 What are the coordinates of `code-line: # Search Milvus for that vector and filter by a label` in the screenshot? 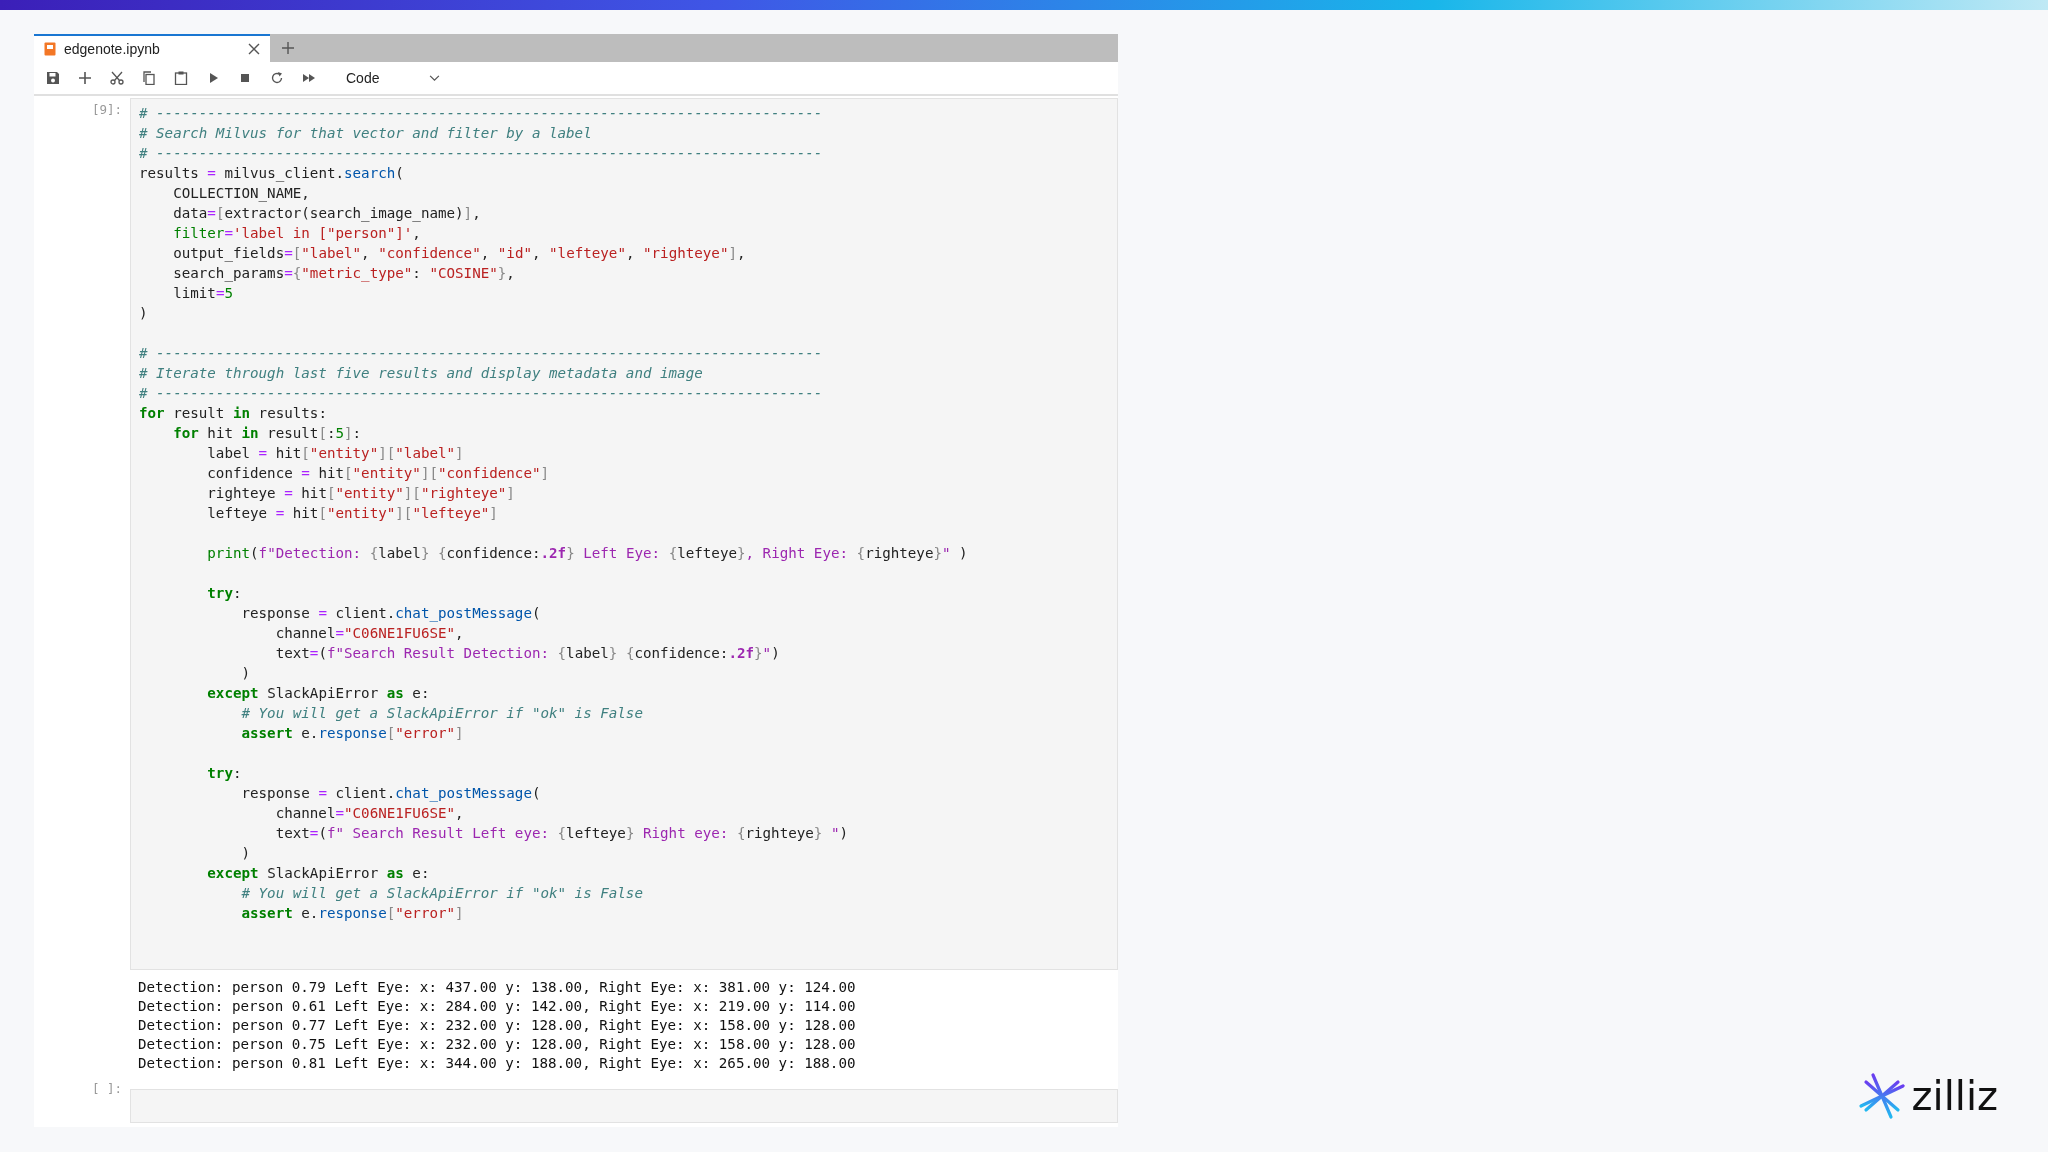 It's located at (366, 133).